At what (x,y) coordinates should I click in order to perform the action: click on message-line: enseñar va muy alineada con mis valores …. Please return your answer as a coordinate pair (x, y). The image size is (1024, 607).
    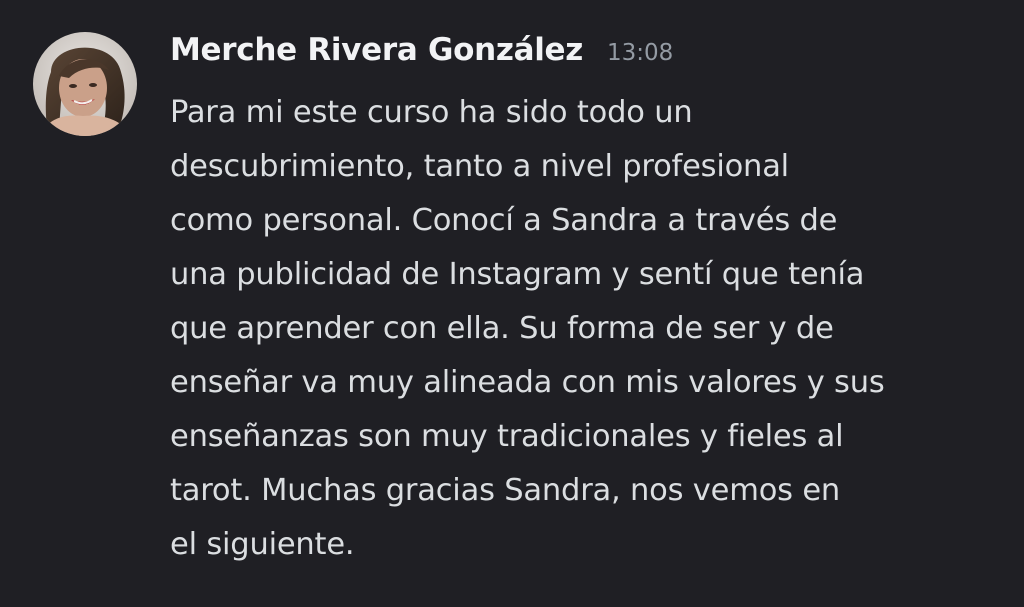
    Looking at the image, I should click on (527, 382).